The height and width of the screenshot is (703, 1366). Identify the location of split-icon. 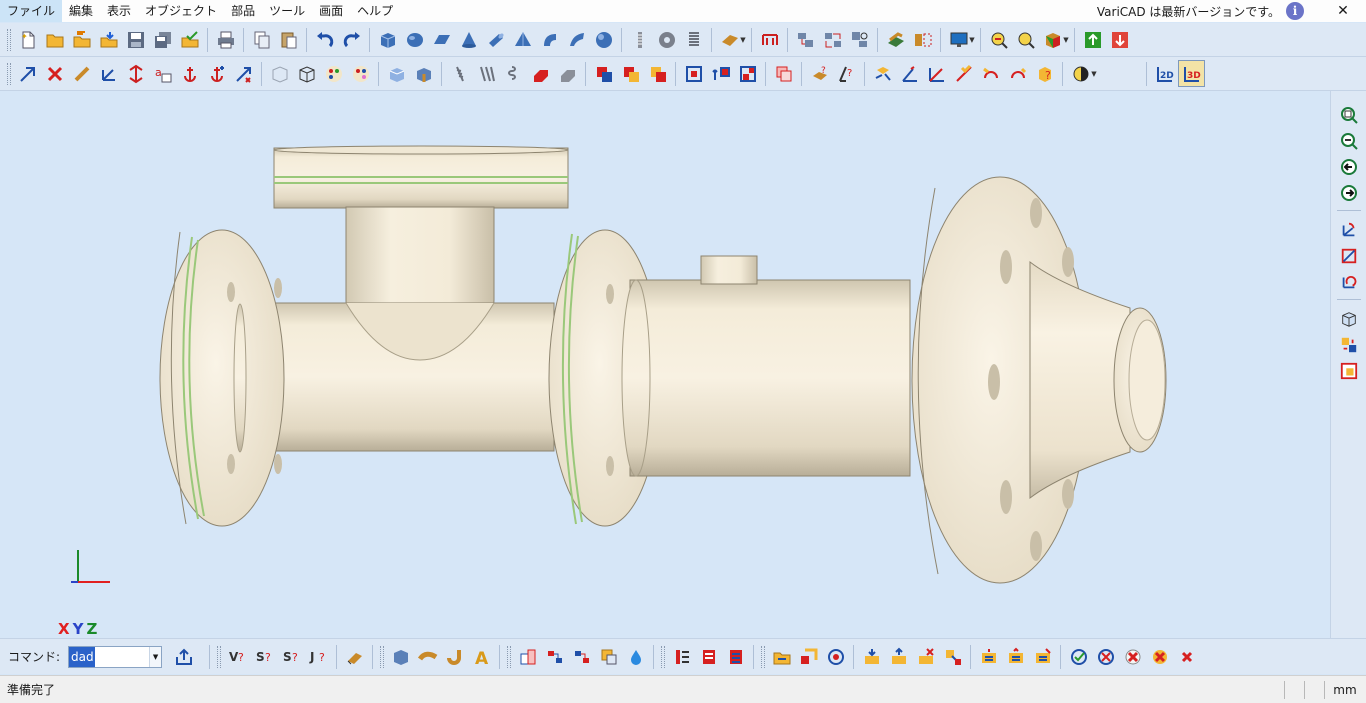
(747, 73).